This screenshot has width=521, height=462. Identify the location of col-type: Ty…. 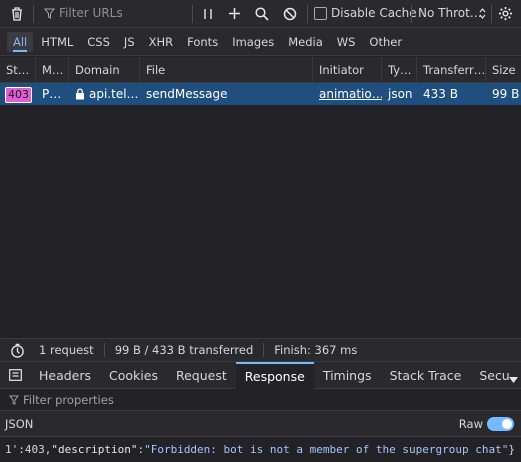
(399, 70).